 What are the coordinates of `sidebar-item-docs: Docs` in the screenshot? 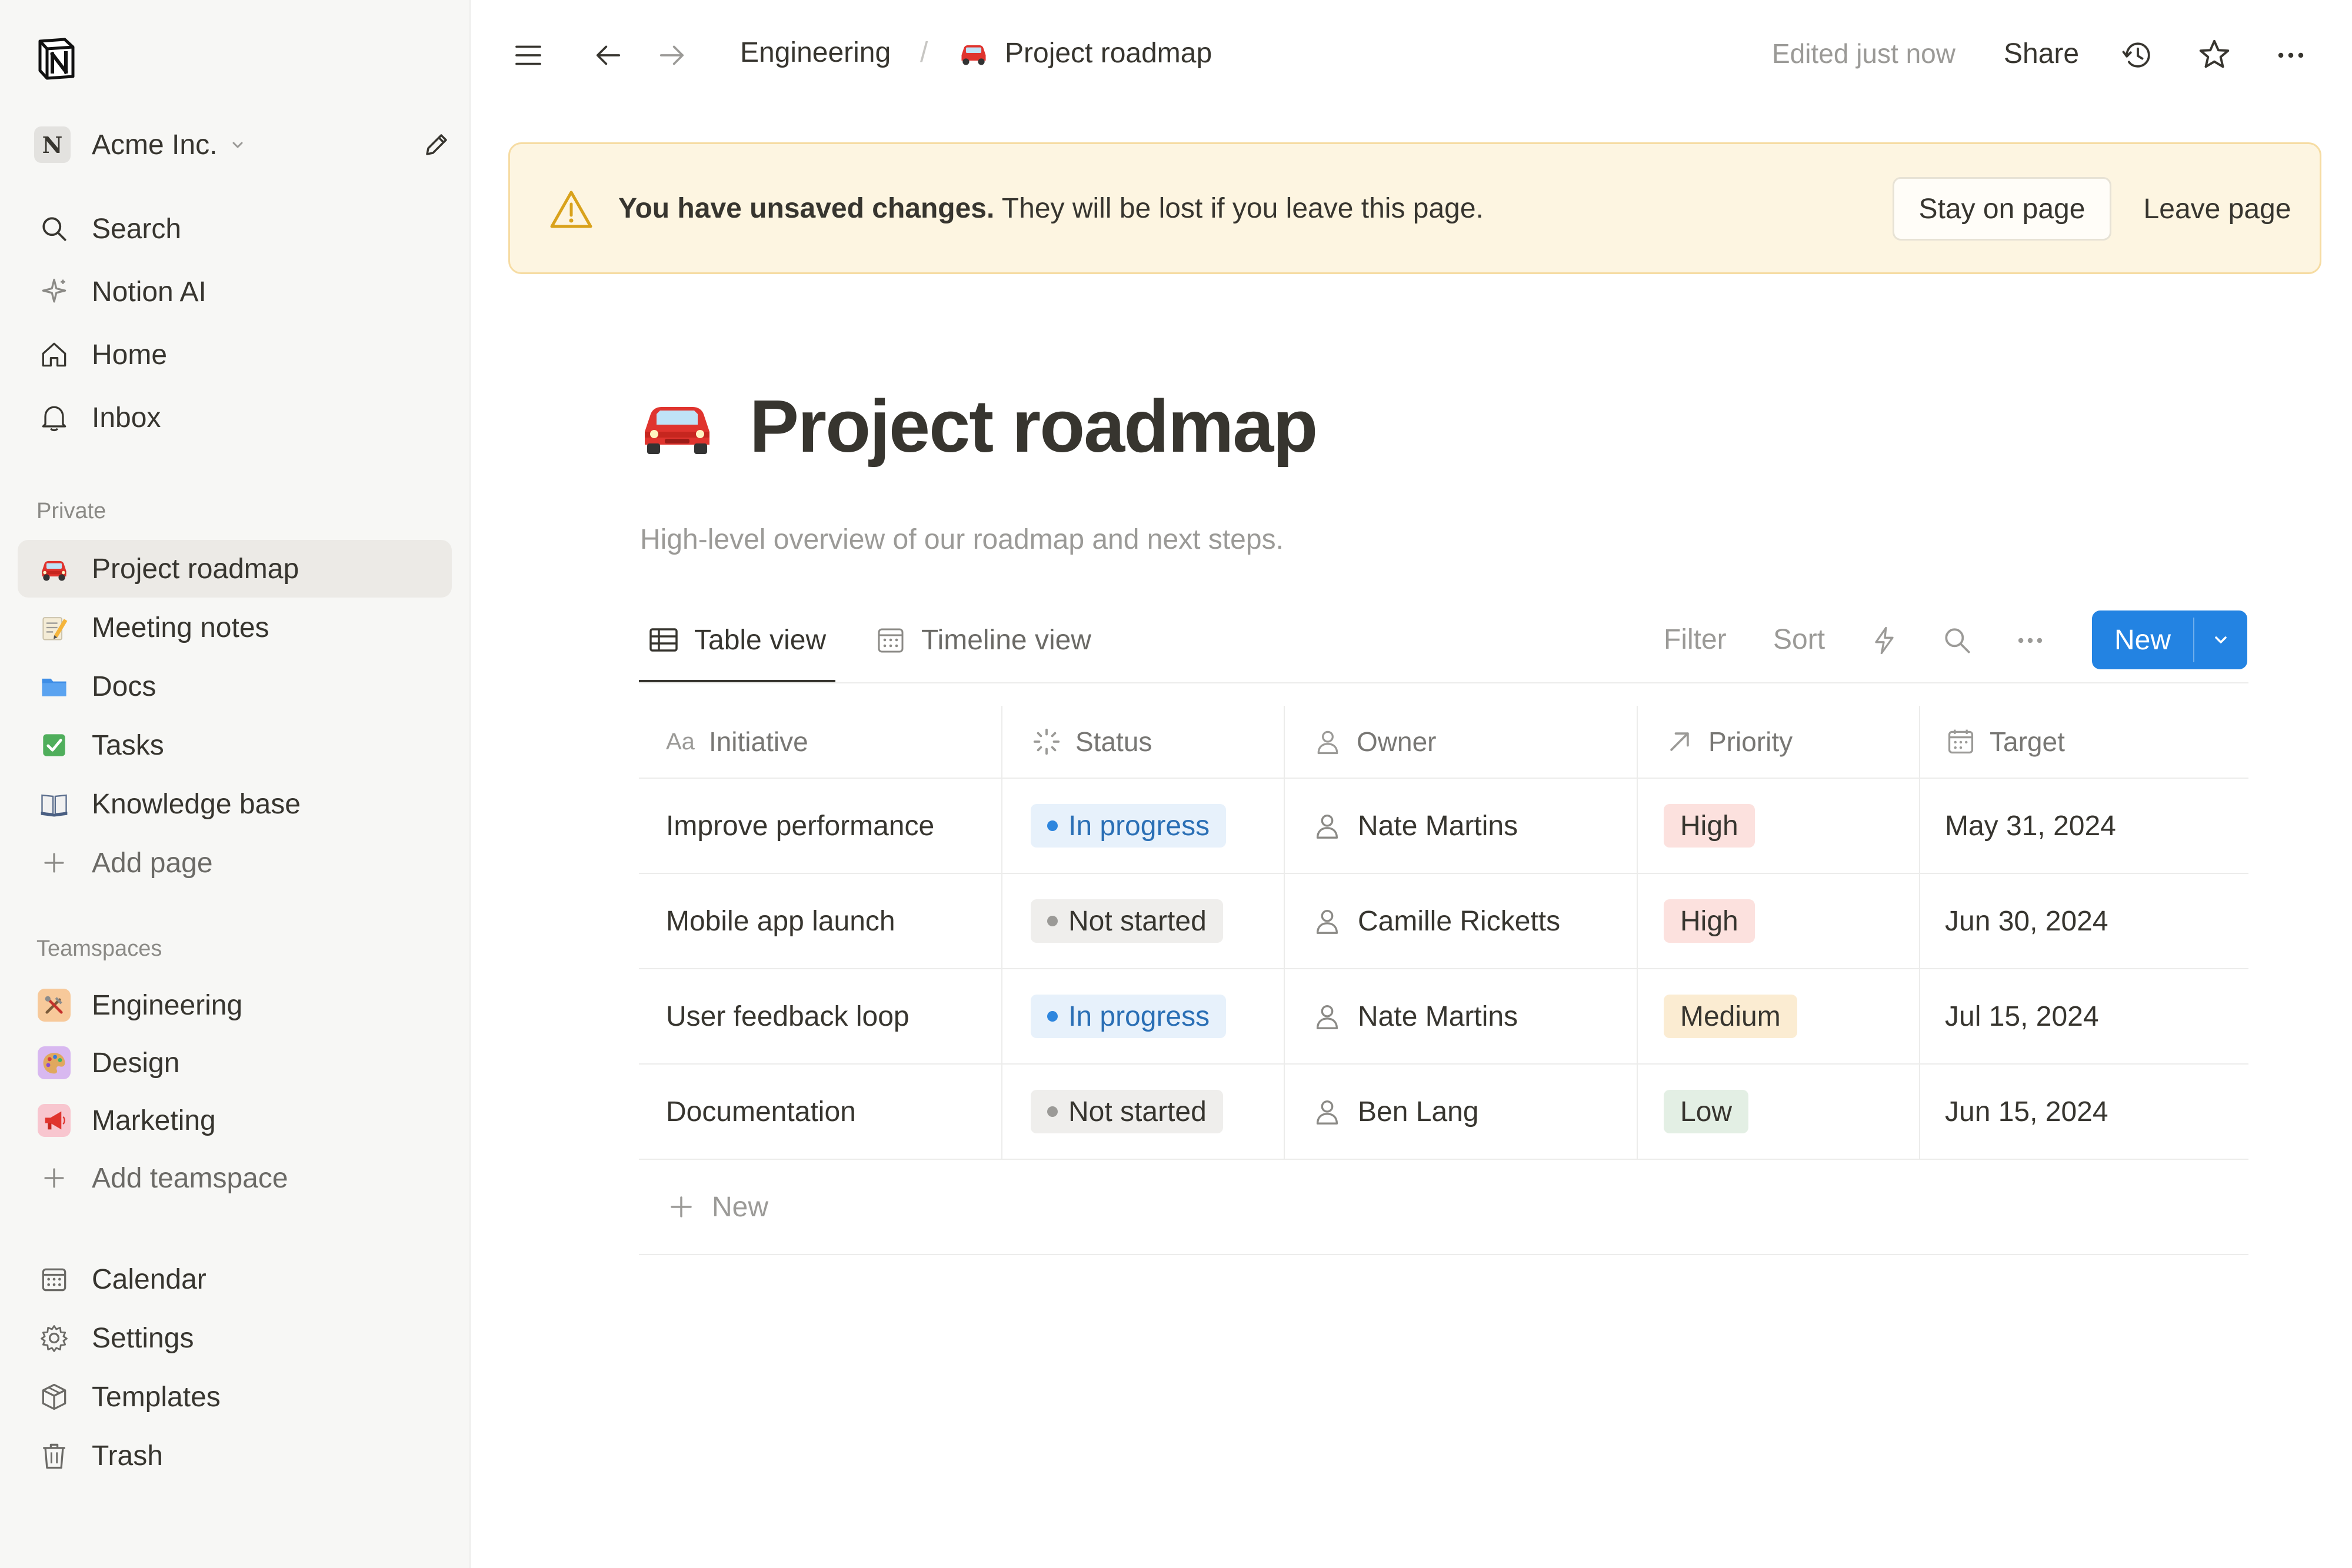 It's located at (235, 686).